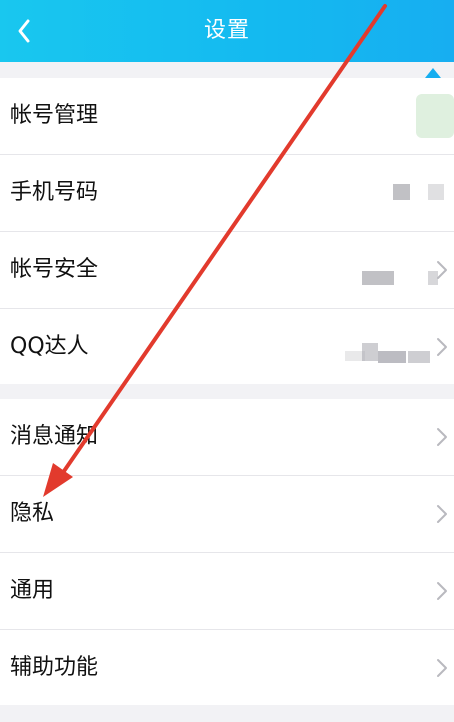  Describe the element at coordinates (54, 436) in the screenshot. I see `settings-item-label: 消息通知` at that location.